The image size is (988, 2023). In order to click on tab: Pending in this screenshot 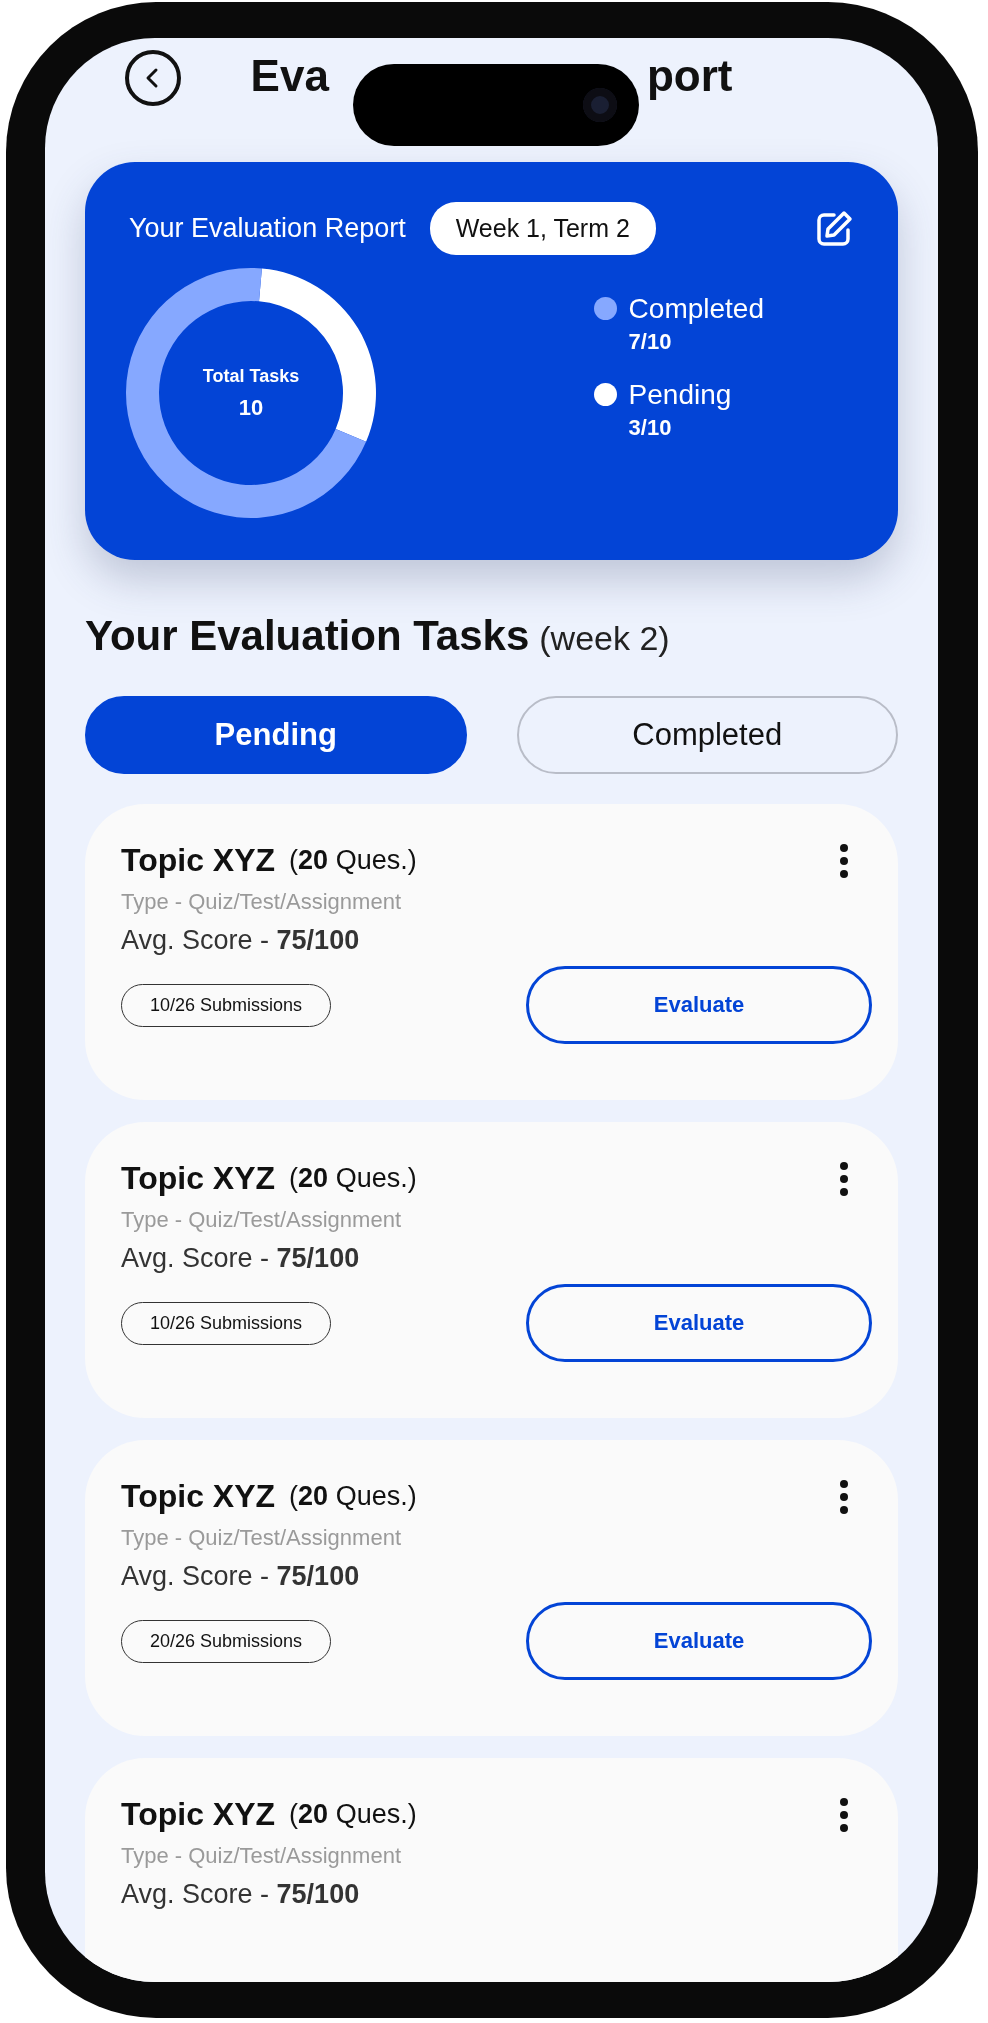, I will do `click(276, 735)`.